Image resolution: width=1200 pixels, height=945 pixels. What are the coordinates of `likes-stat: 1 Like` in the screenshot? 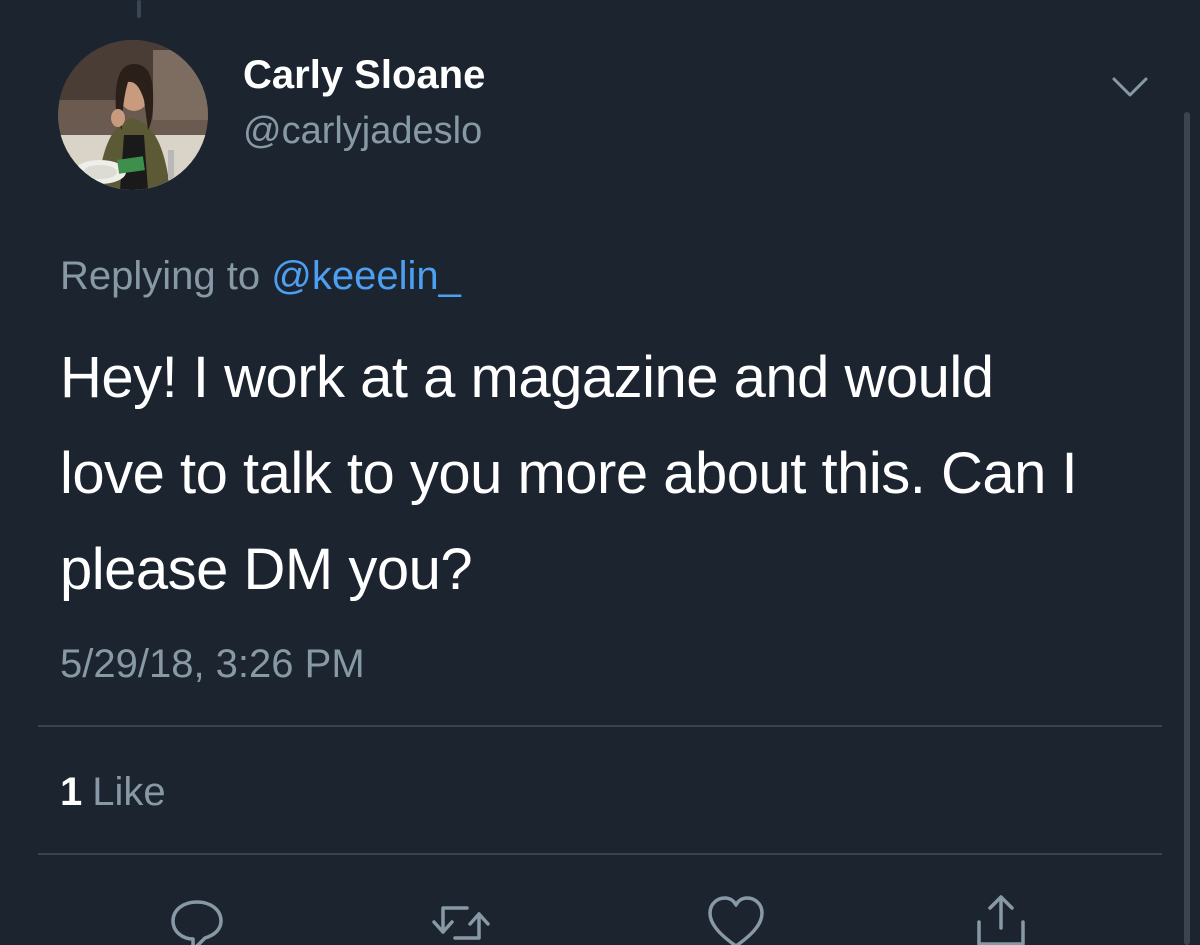 It's located at (113, 792).